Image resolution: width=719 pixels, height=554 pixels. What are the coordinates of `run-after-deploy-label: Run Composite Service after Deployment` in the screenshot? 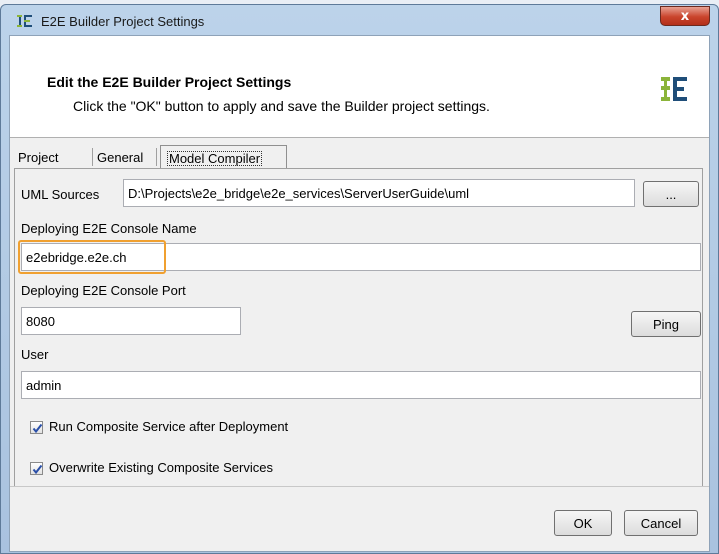 It's located at (168, 426).